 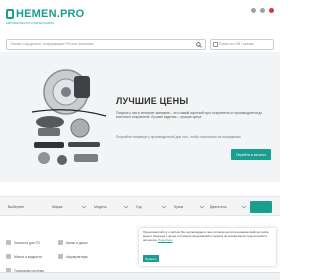 I want to click on logo-text: HEMEN.PRO, so click(x=50, y=14).